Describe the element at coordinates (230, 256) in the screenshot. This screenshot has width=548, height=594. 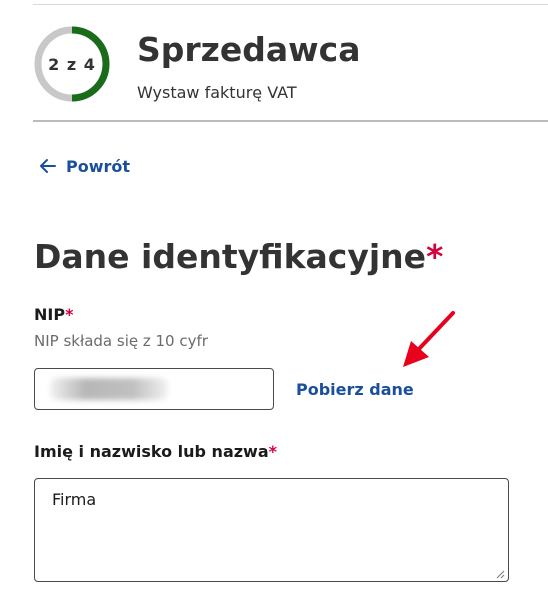
I see `section-heading-text: Dane identyfikacyjne` at that location.